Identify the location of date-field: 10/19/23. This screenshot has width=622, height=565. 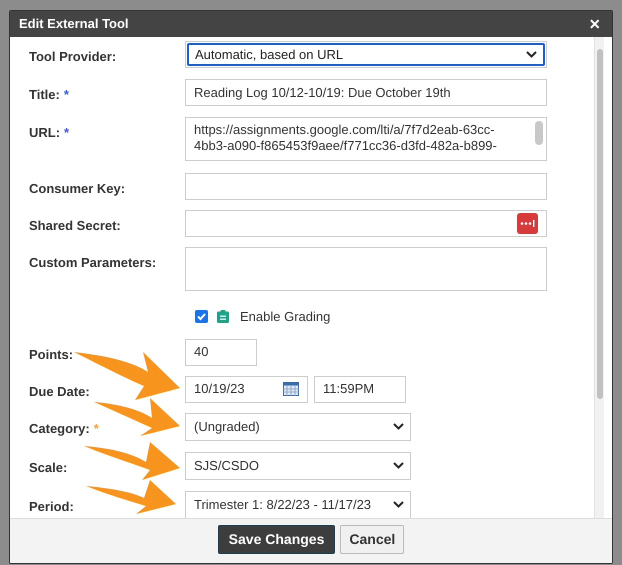
(246, 389).